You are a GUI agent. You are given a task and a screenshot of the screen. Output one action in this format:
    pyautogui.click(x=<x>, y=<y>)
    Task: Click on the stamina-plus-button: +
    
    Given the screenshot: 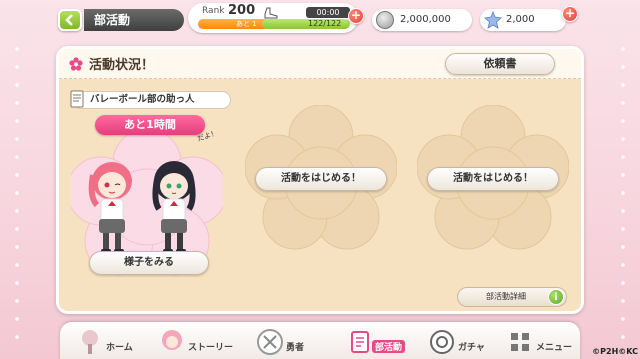 What is the action you would take?
    pyautogui.click(x=356, y=16)
    